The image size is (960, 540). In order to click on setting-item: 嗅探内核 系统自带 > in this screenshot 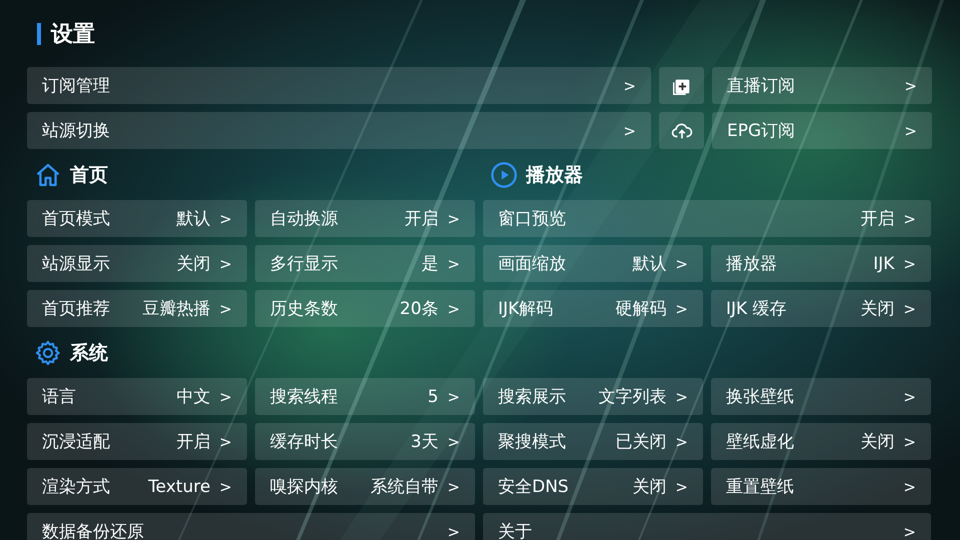, I will do `click(365, 486)`.